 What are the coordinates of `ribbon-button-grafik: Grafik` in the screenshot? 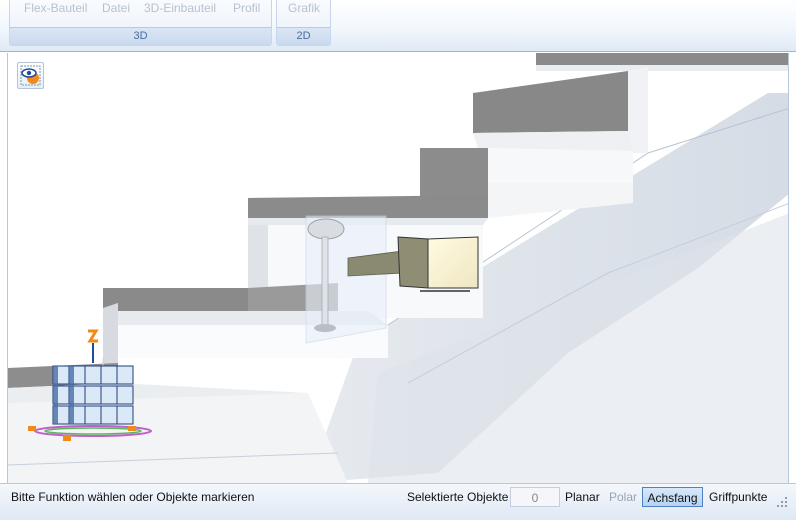 It's located at (304, 8).